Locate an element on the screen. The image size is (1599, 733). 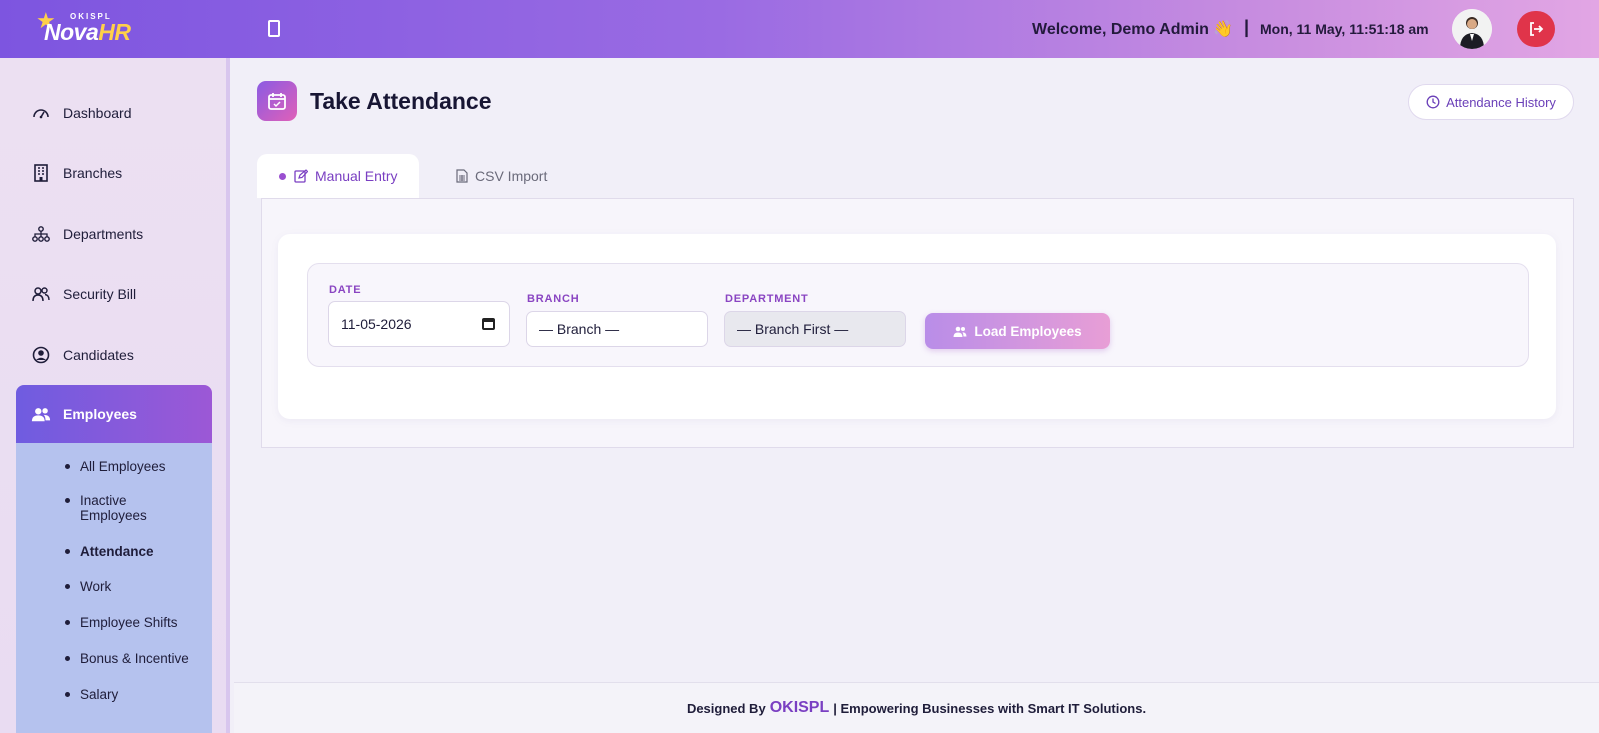
attendance-history-button: Attendance History is located at coordinates (1491, 102).